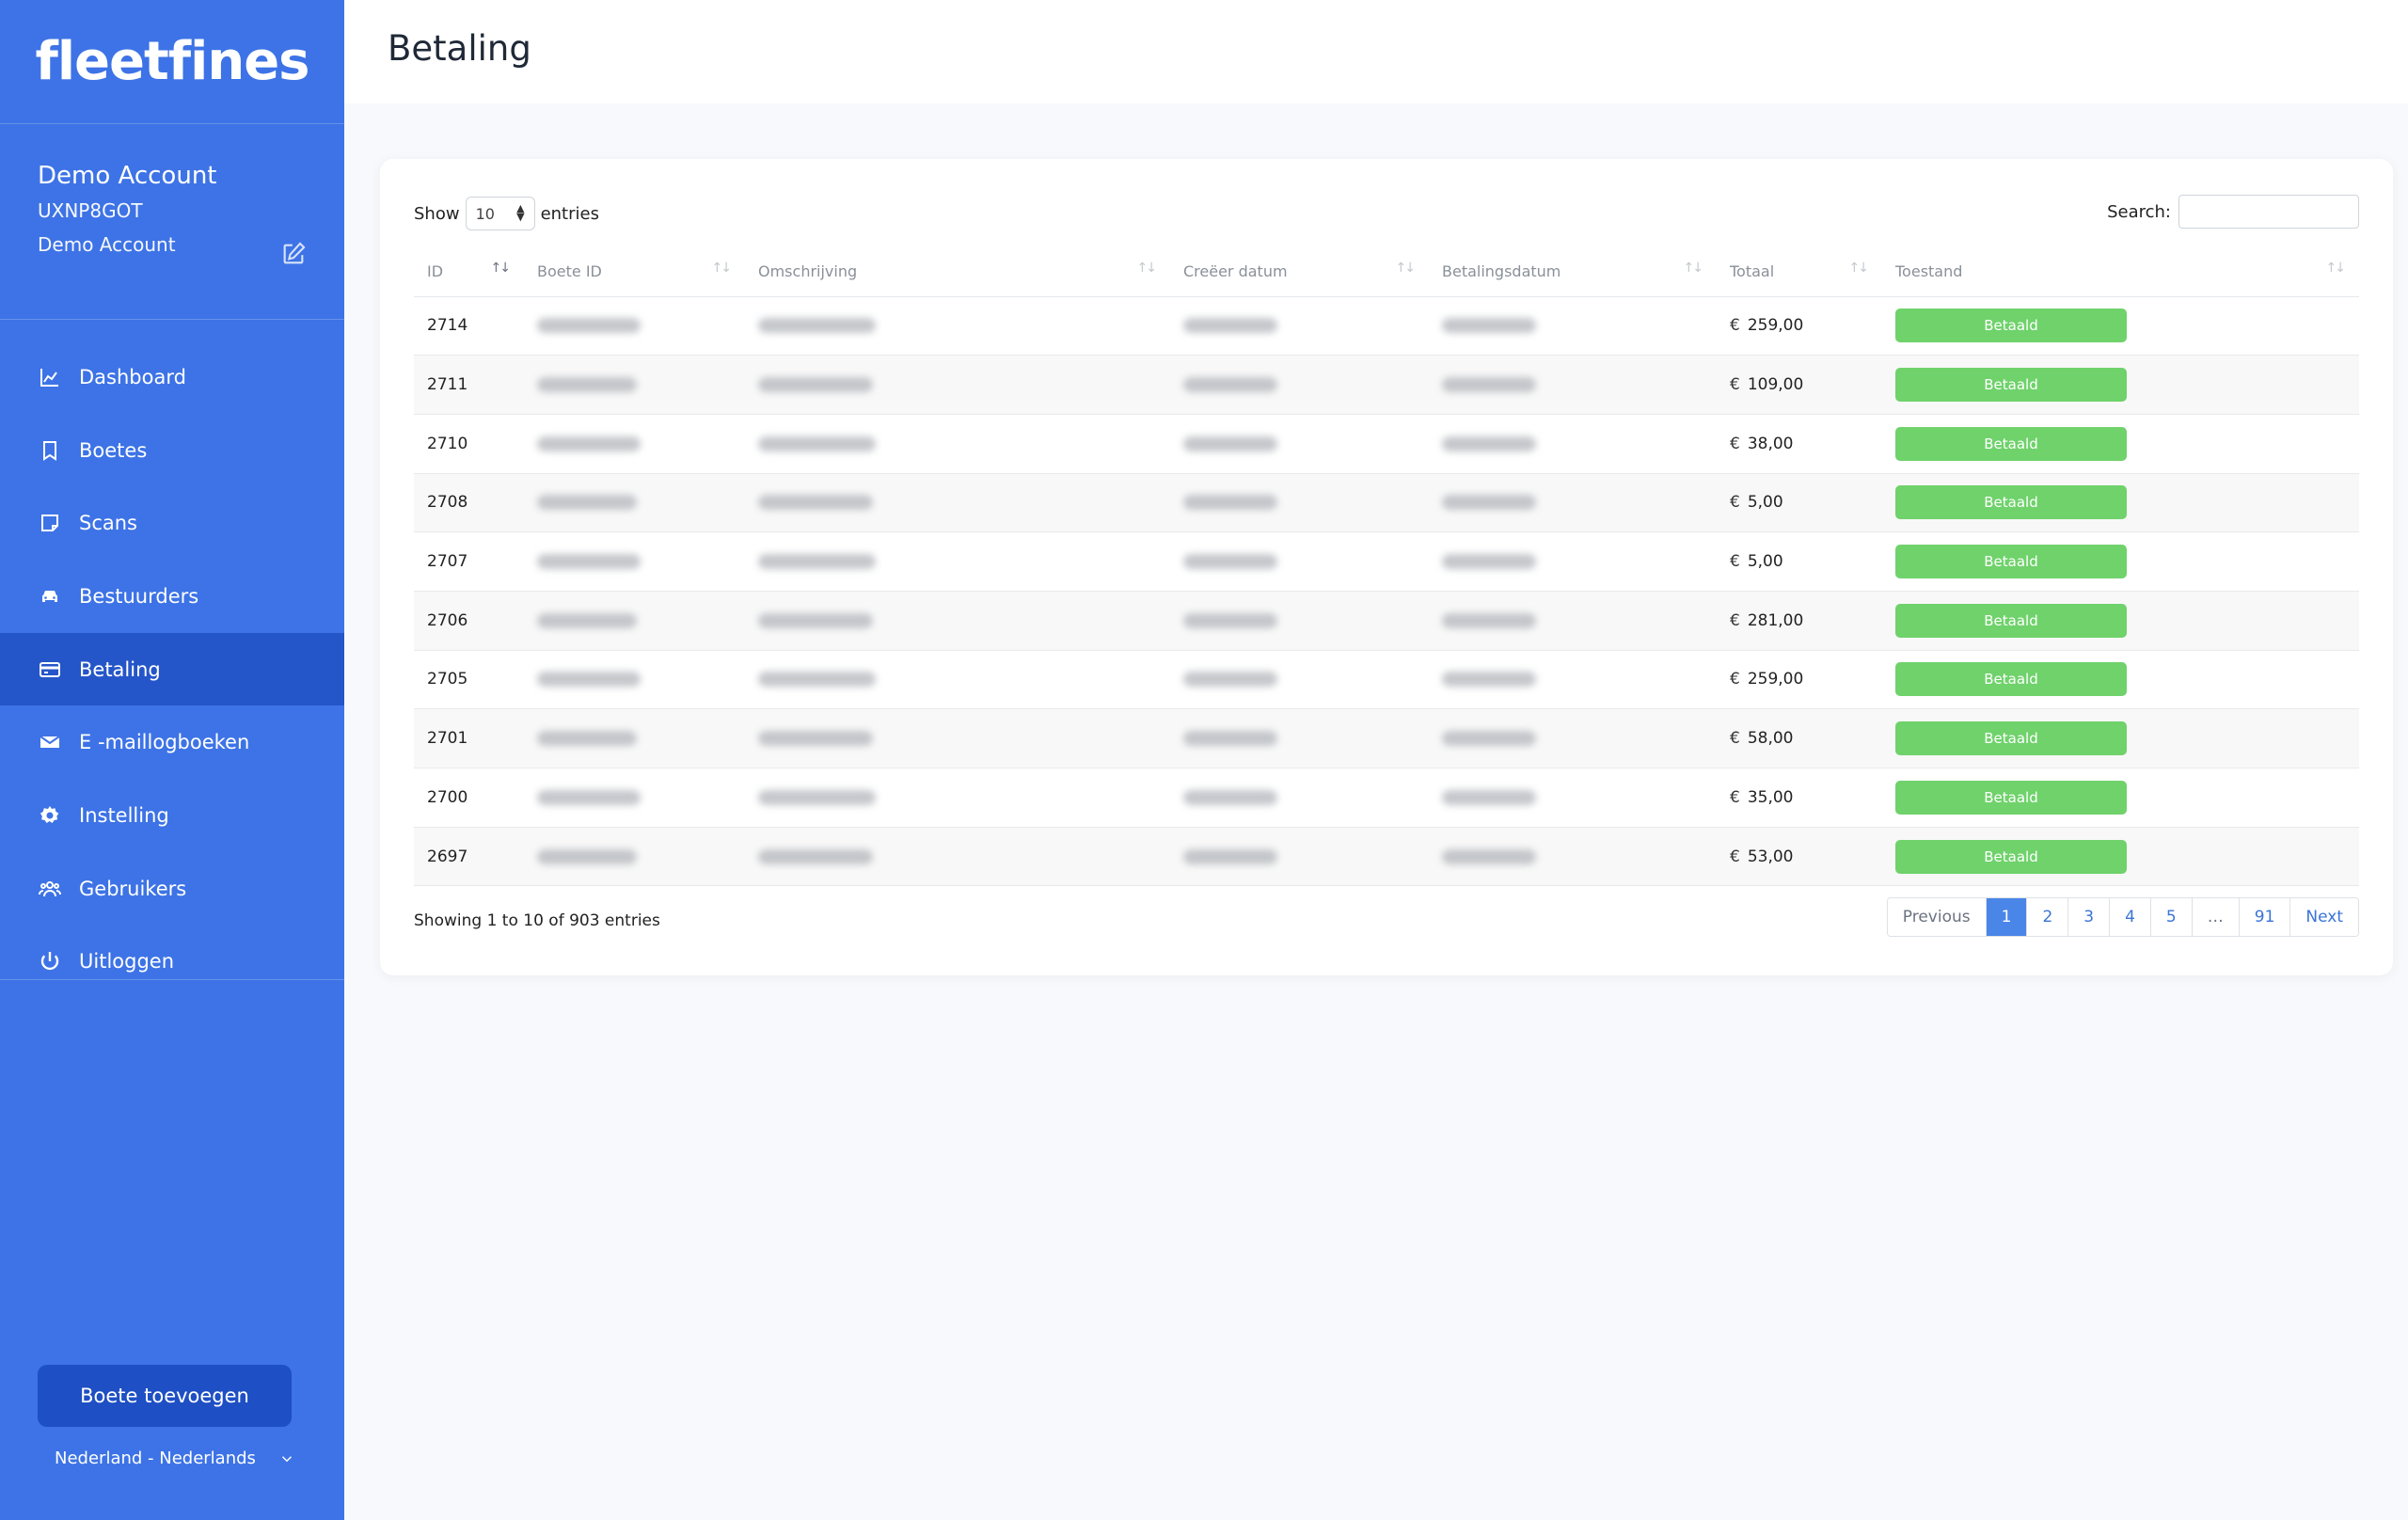 Image resolution: width=2408 pixels, height=1520 pixels. I want to click on sidebar-item-instelling: Instelling, so click(172, 815).